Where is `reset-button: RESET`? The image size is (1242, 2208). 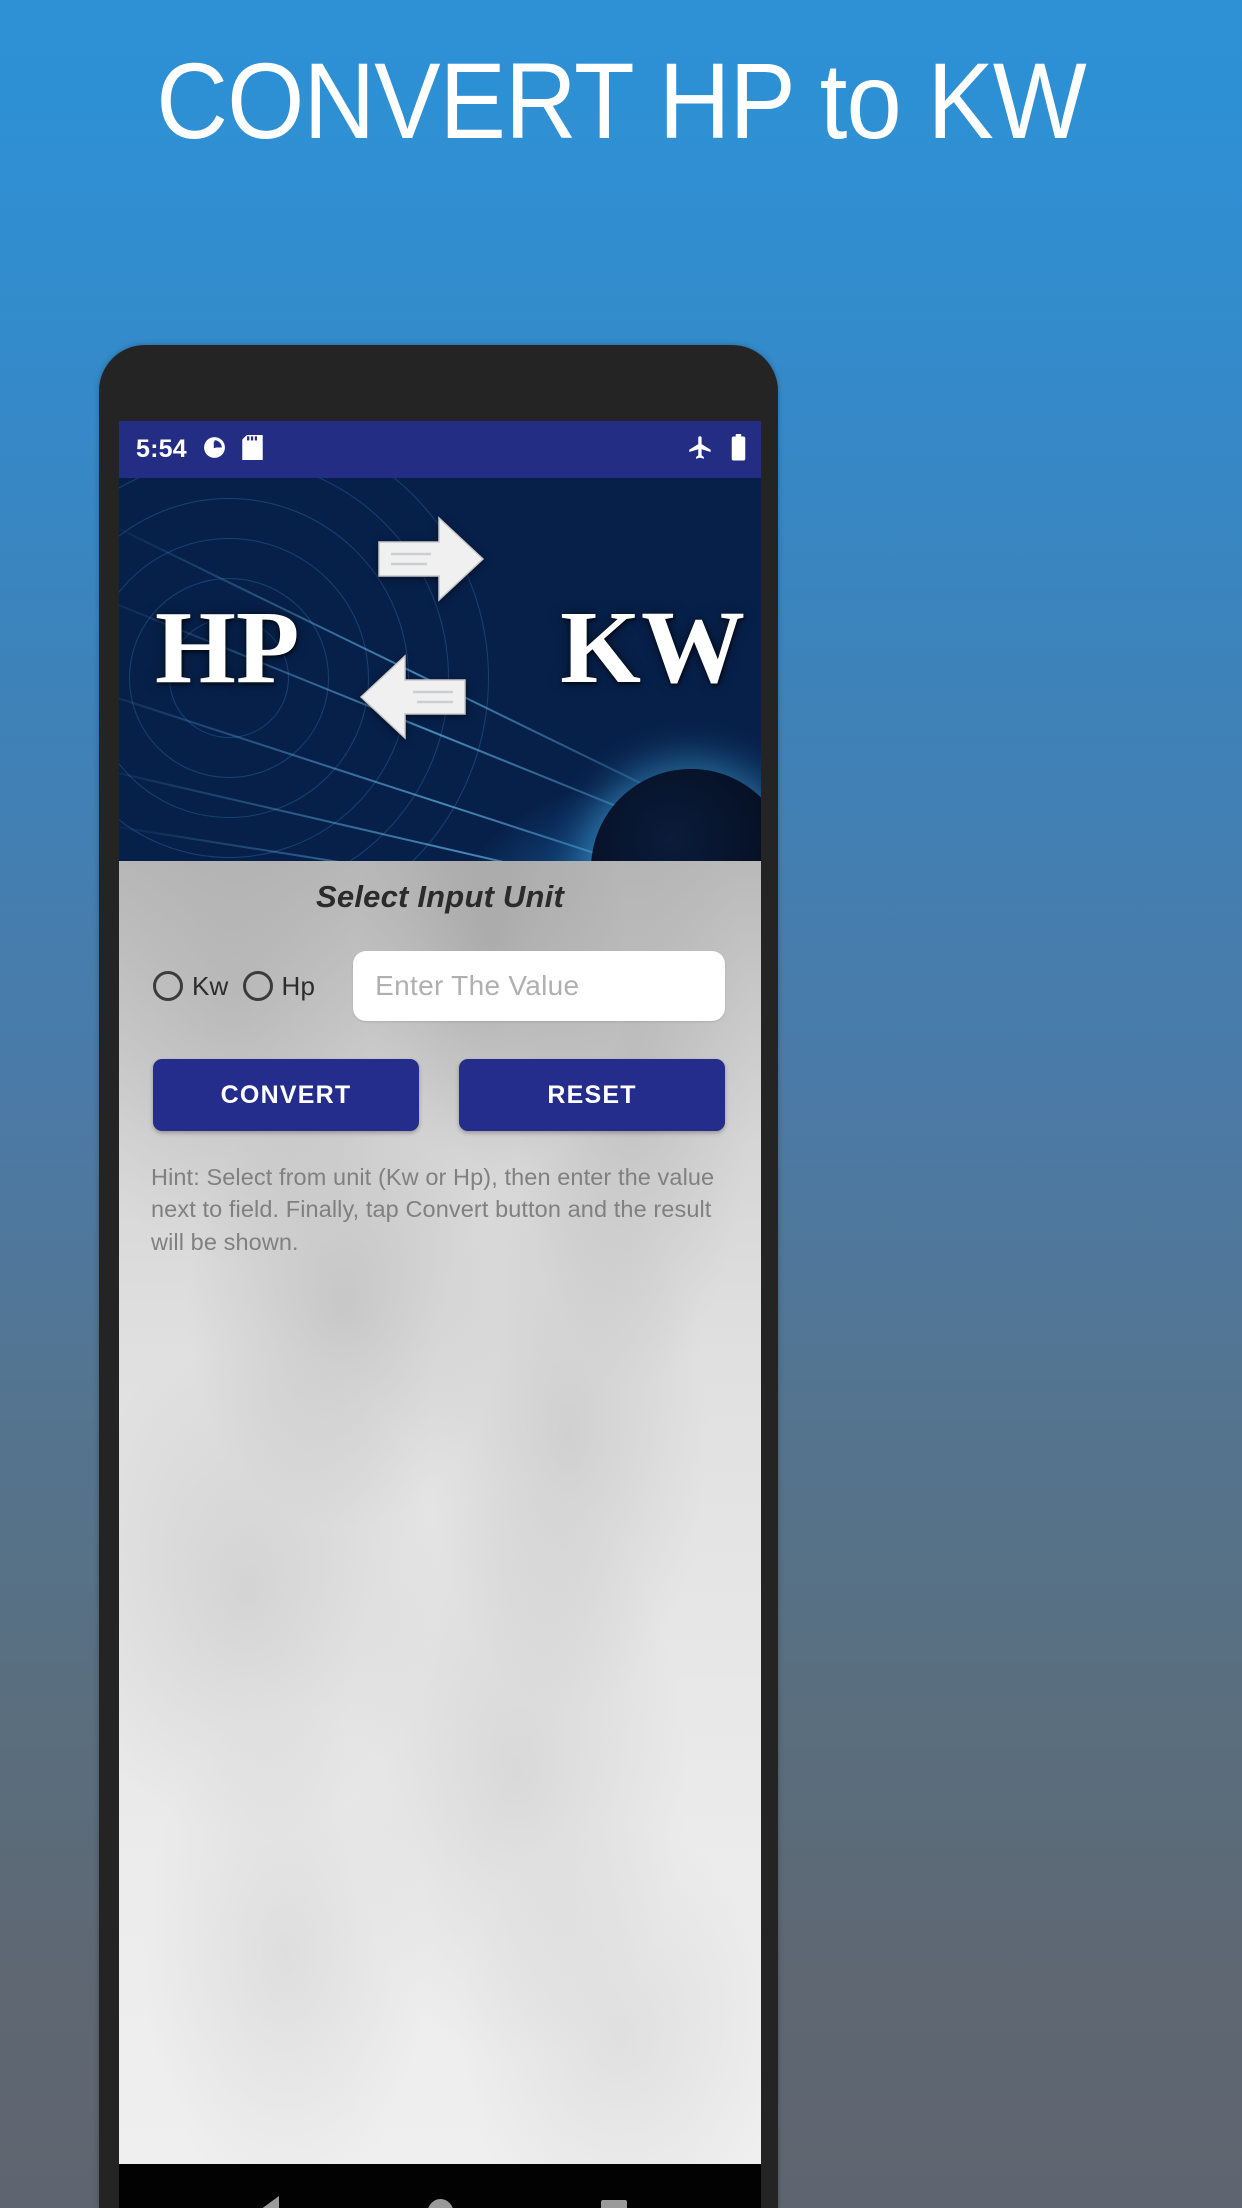
reset-button: RESET is located at coordinates (592, 1095).